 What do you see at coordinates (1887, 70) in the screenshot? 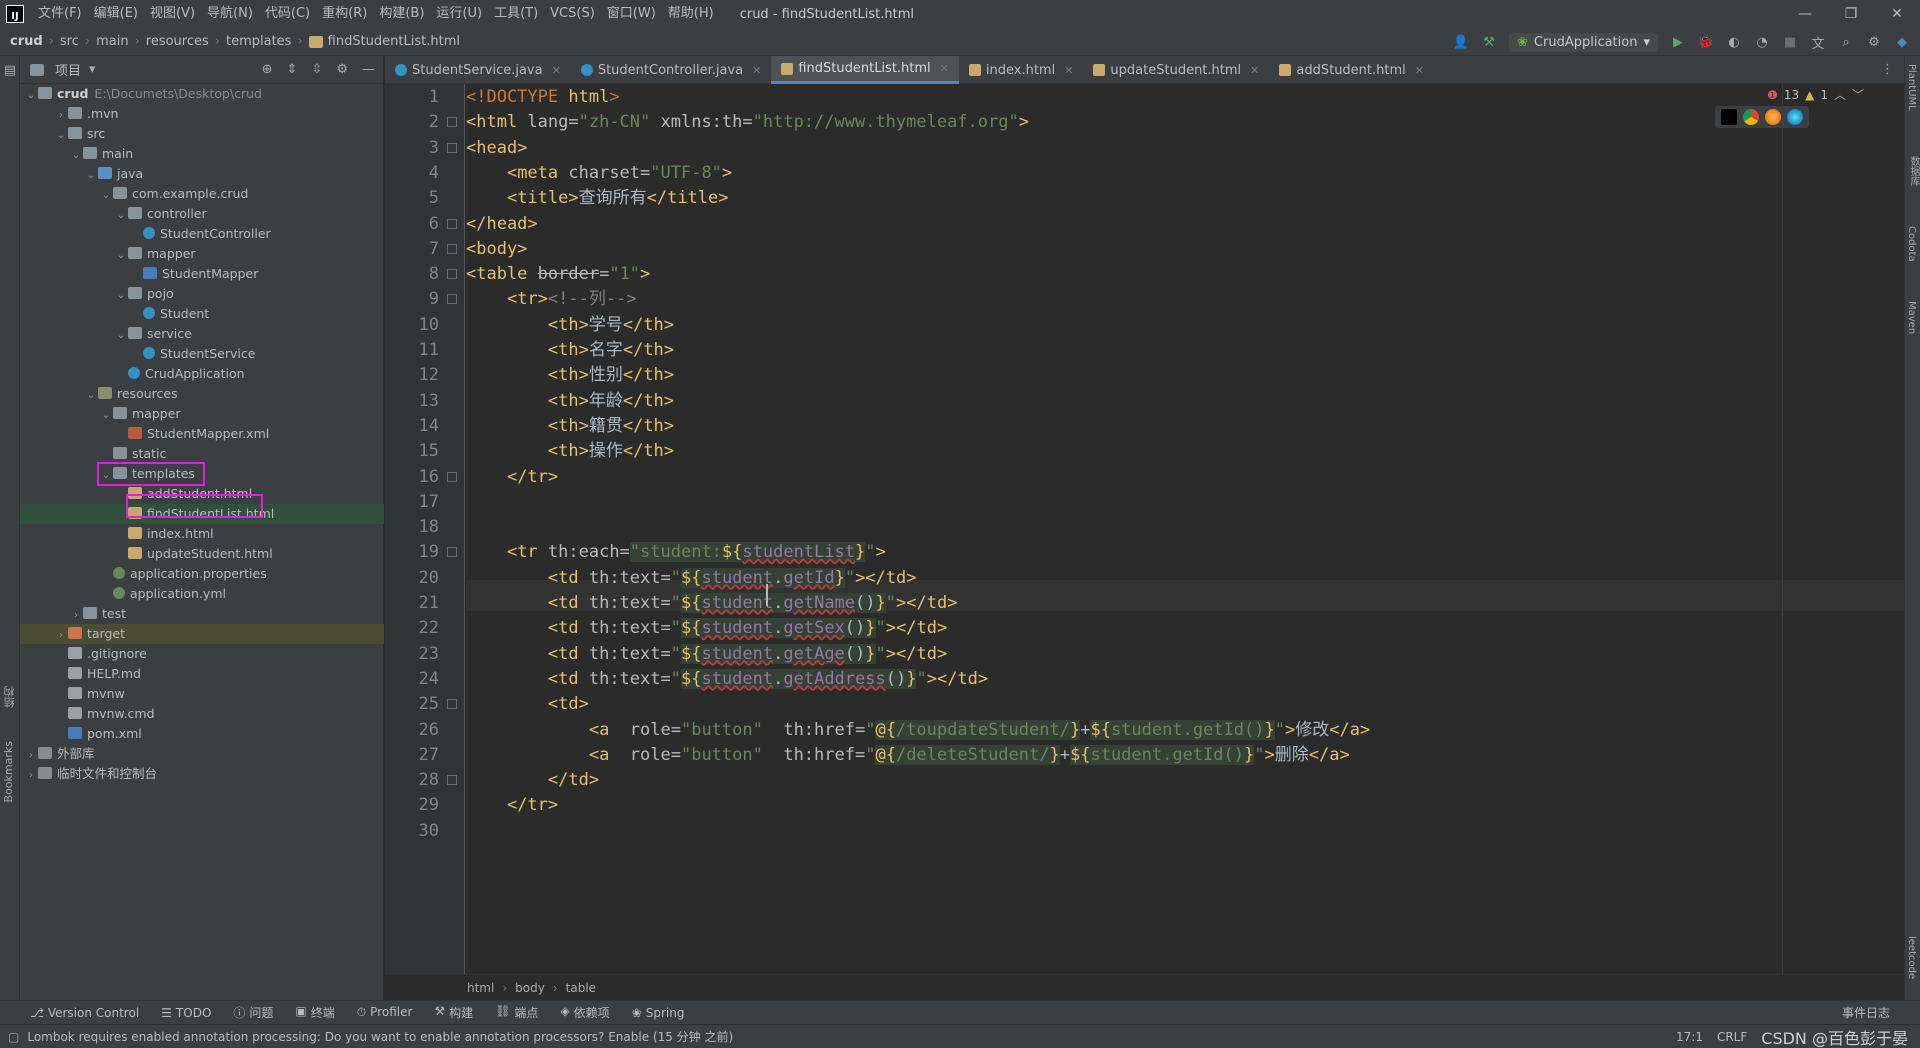
I see `more-tabs-icon: ⋮` at bounding box center [1887, 70].